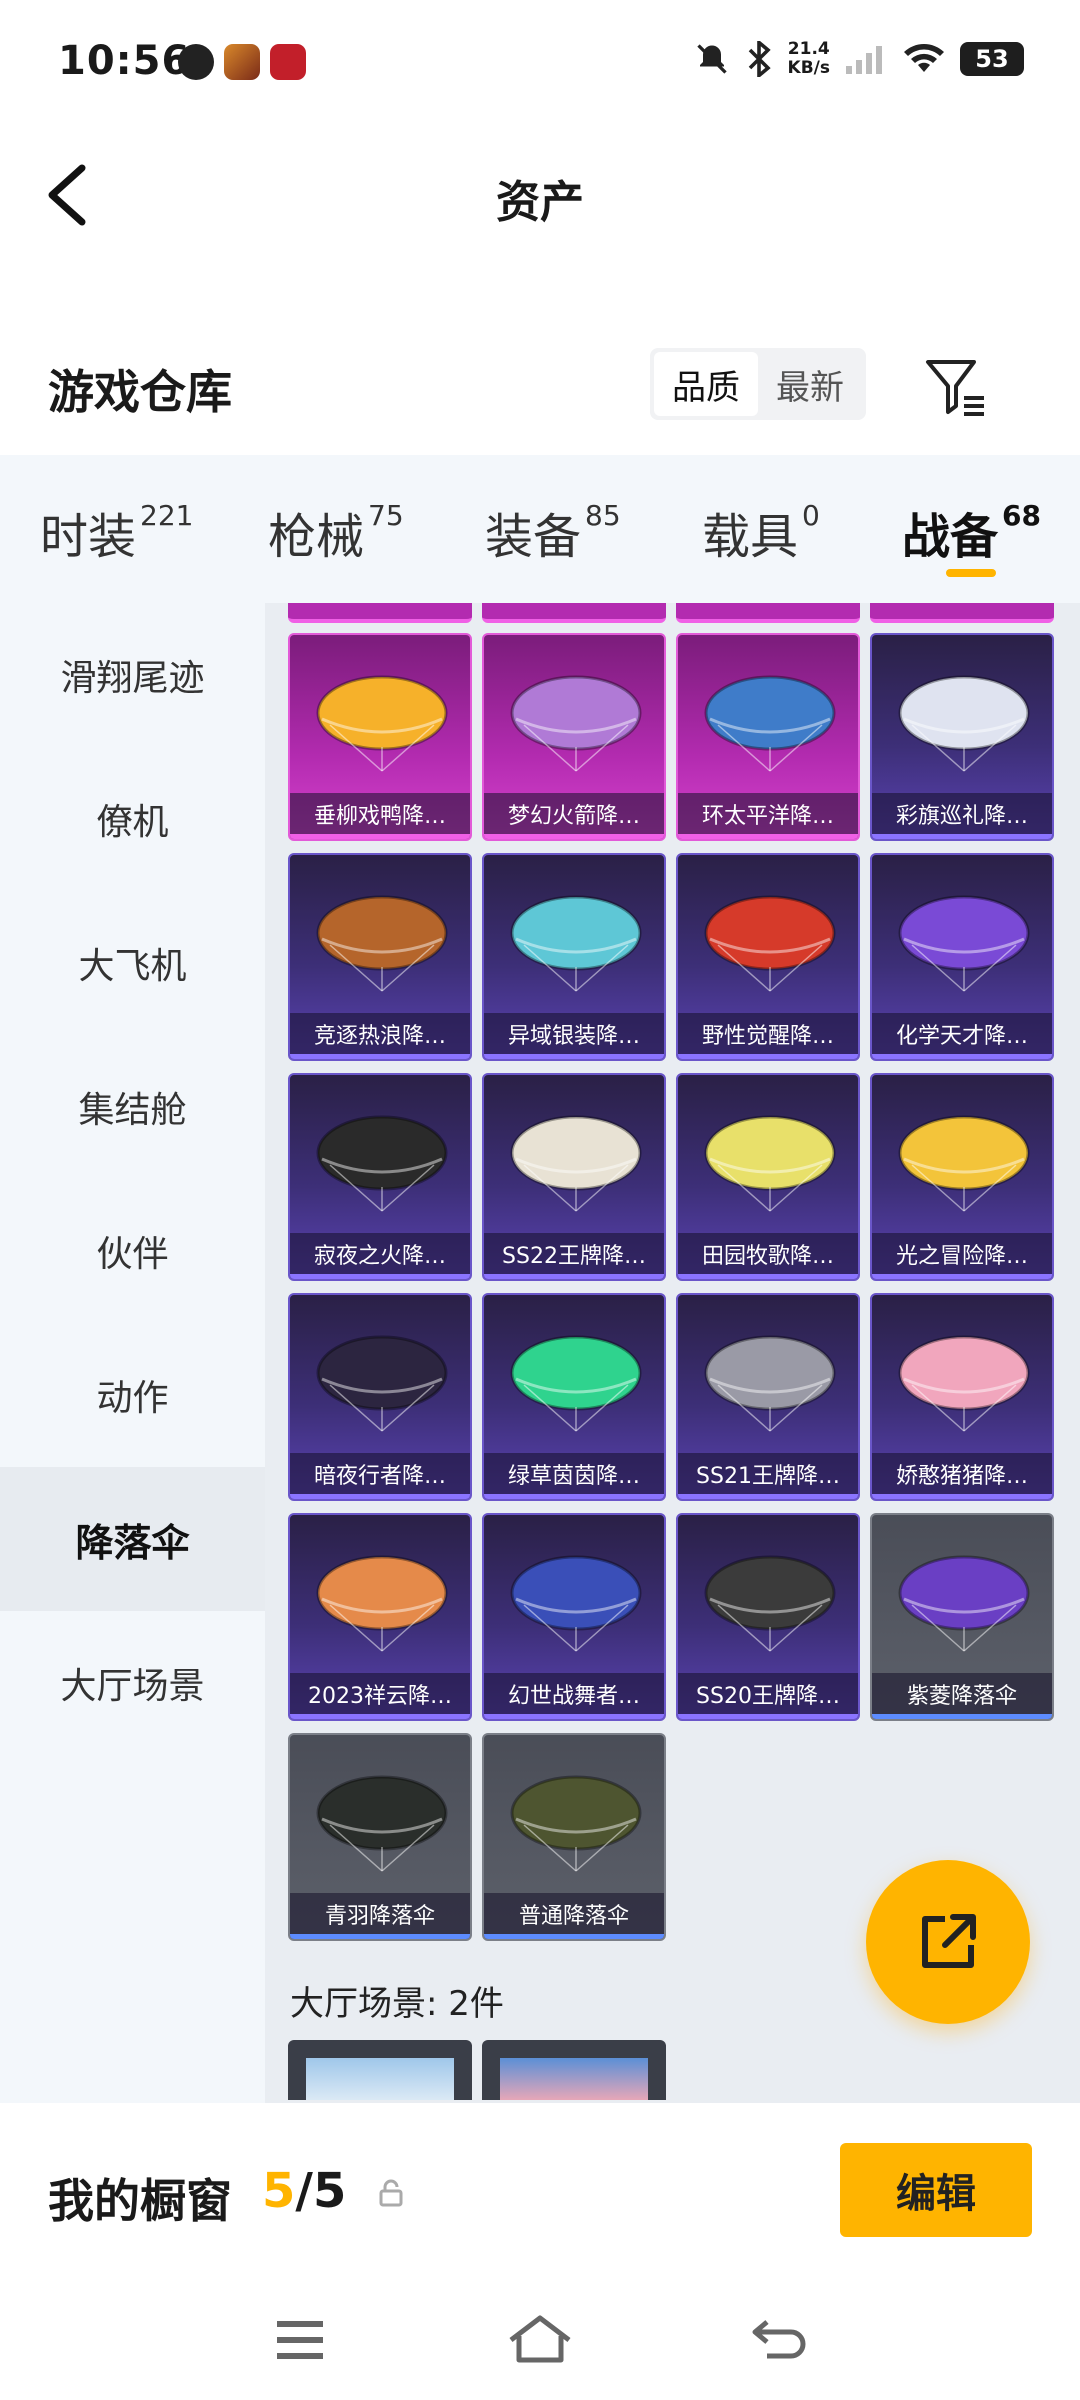  What do you see at coordinates (380, 1916) in the screenshot?
I see `item-name: 青羽降落伞` at bounding box center [380, 1916].